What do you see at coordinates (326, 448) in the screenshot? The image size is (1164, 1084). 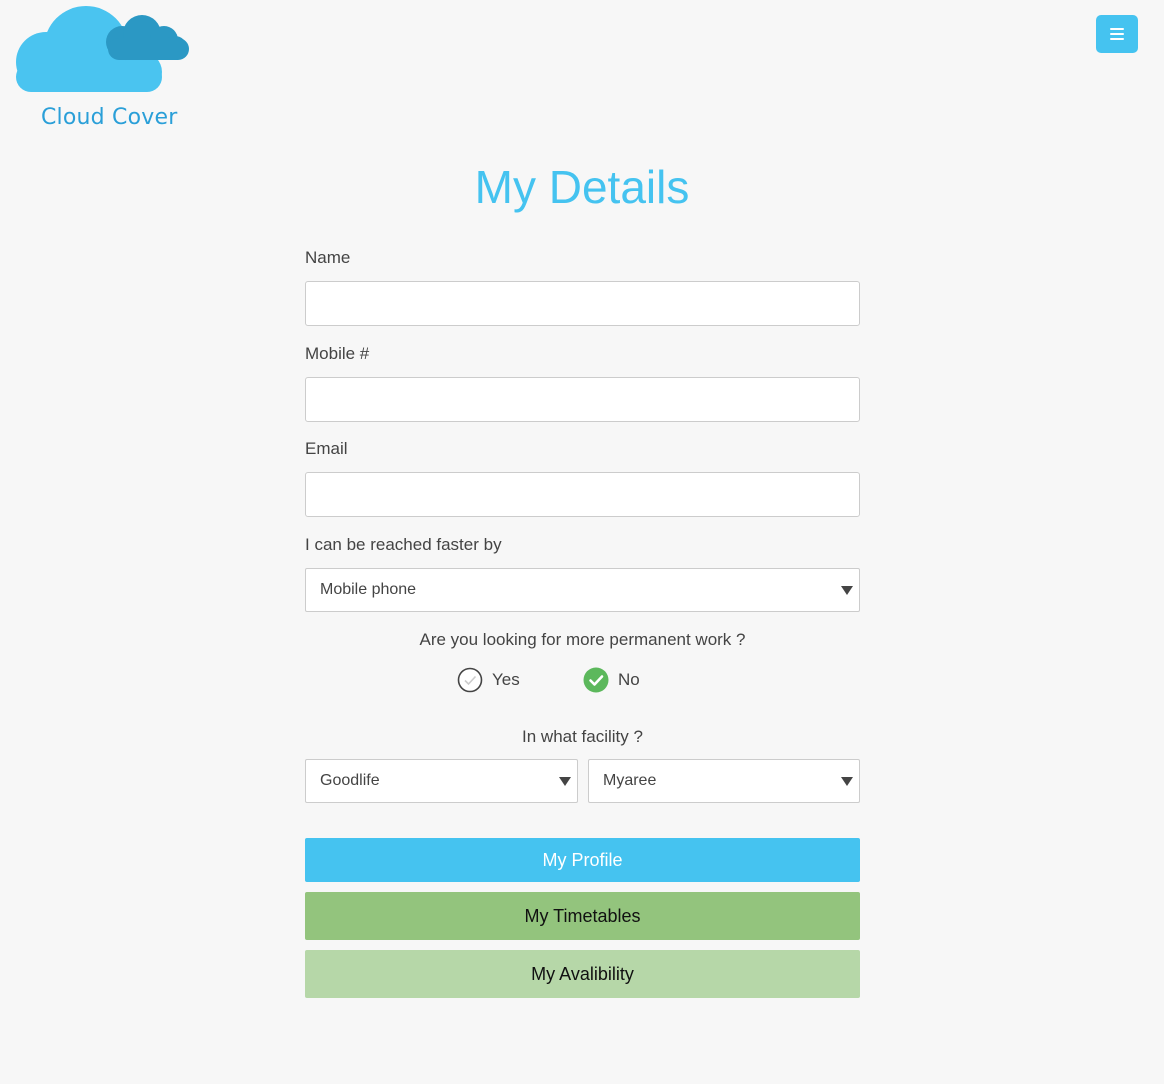 I see `email-label: Email` at bounding box center [326, 448].